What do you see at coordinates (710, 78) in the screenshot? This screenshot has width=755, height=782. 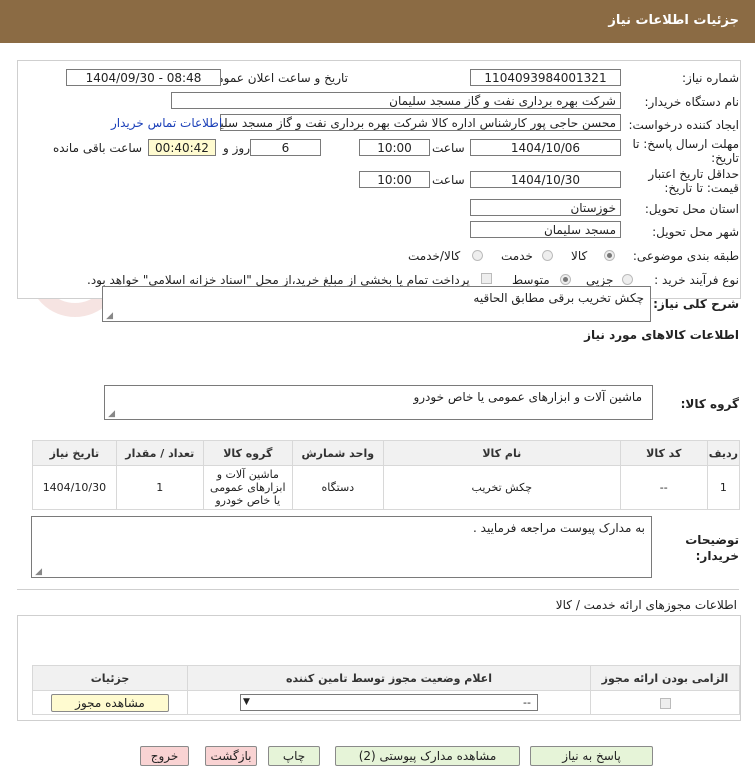 I see `need-number-label: شماره نیاز:` at bounding box center [710, 78].